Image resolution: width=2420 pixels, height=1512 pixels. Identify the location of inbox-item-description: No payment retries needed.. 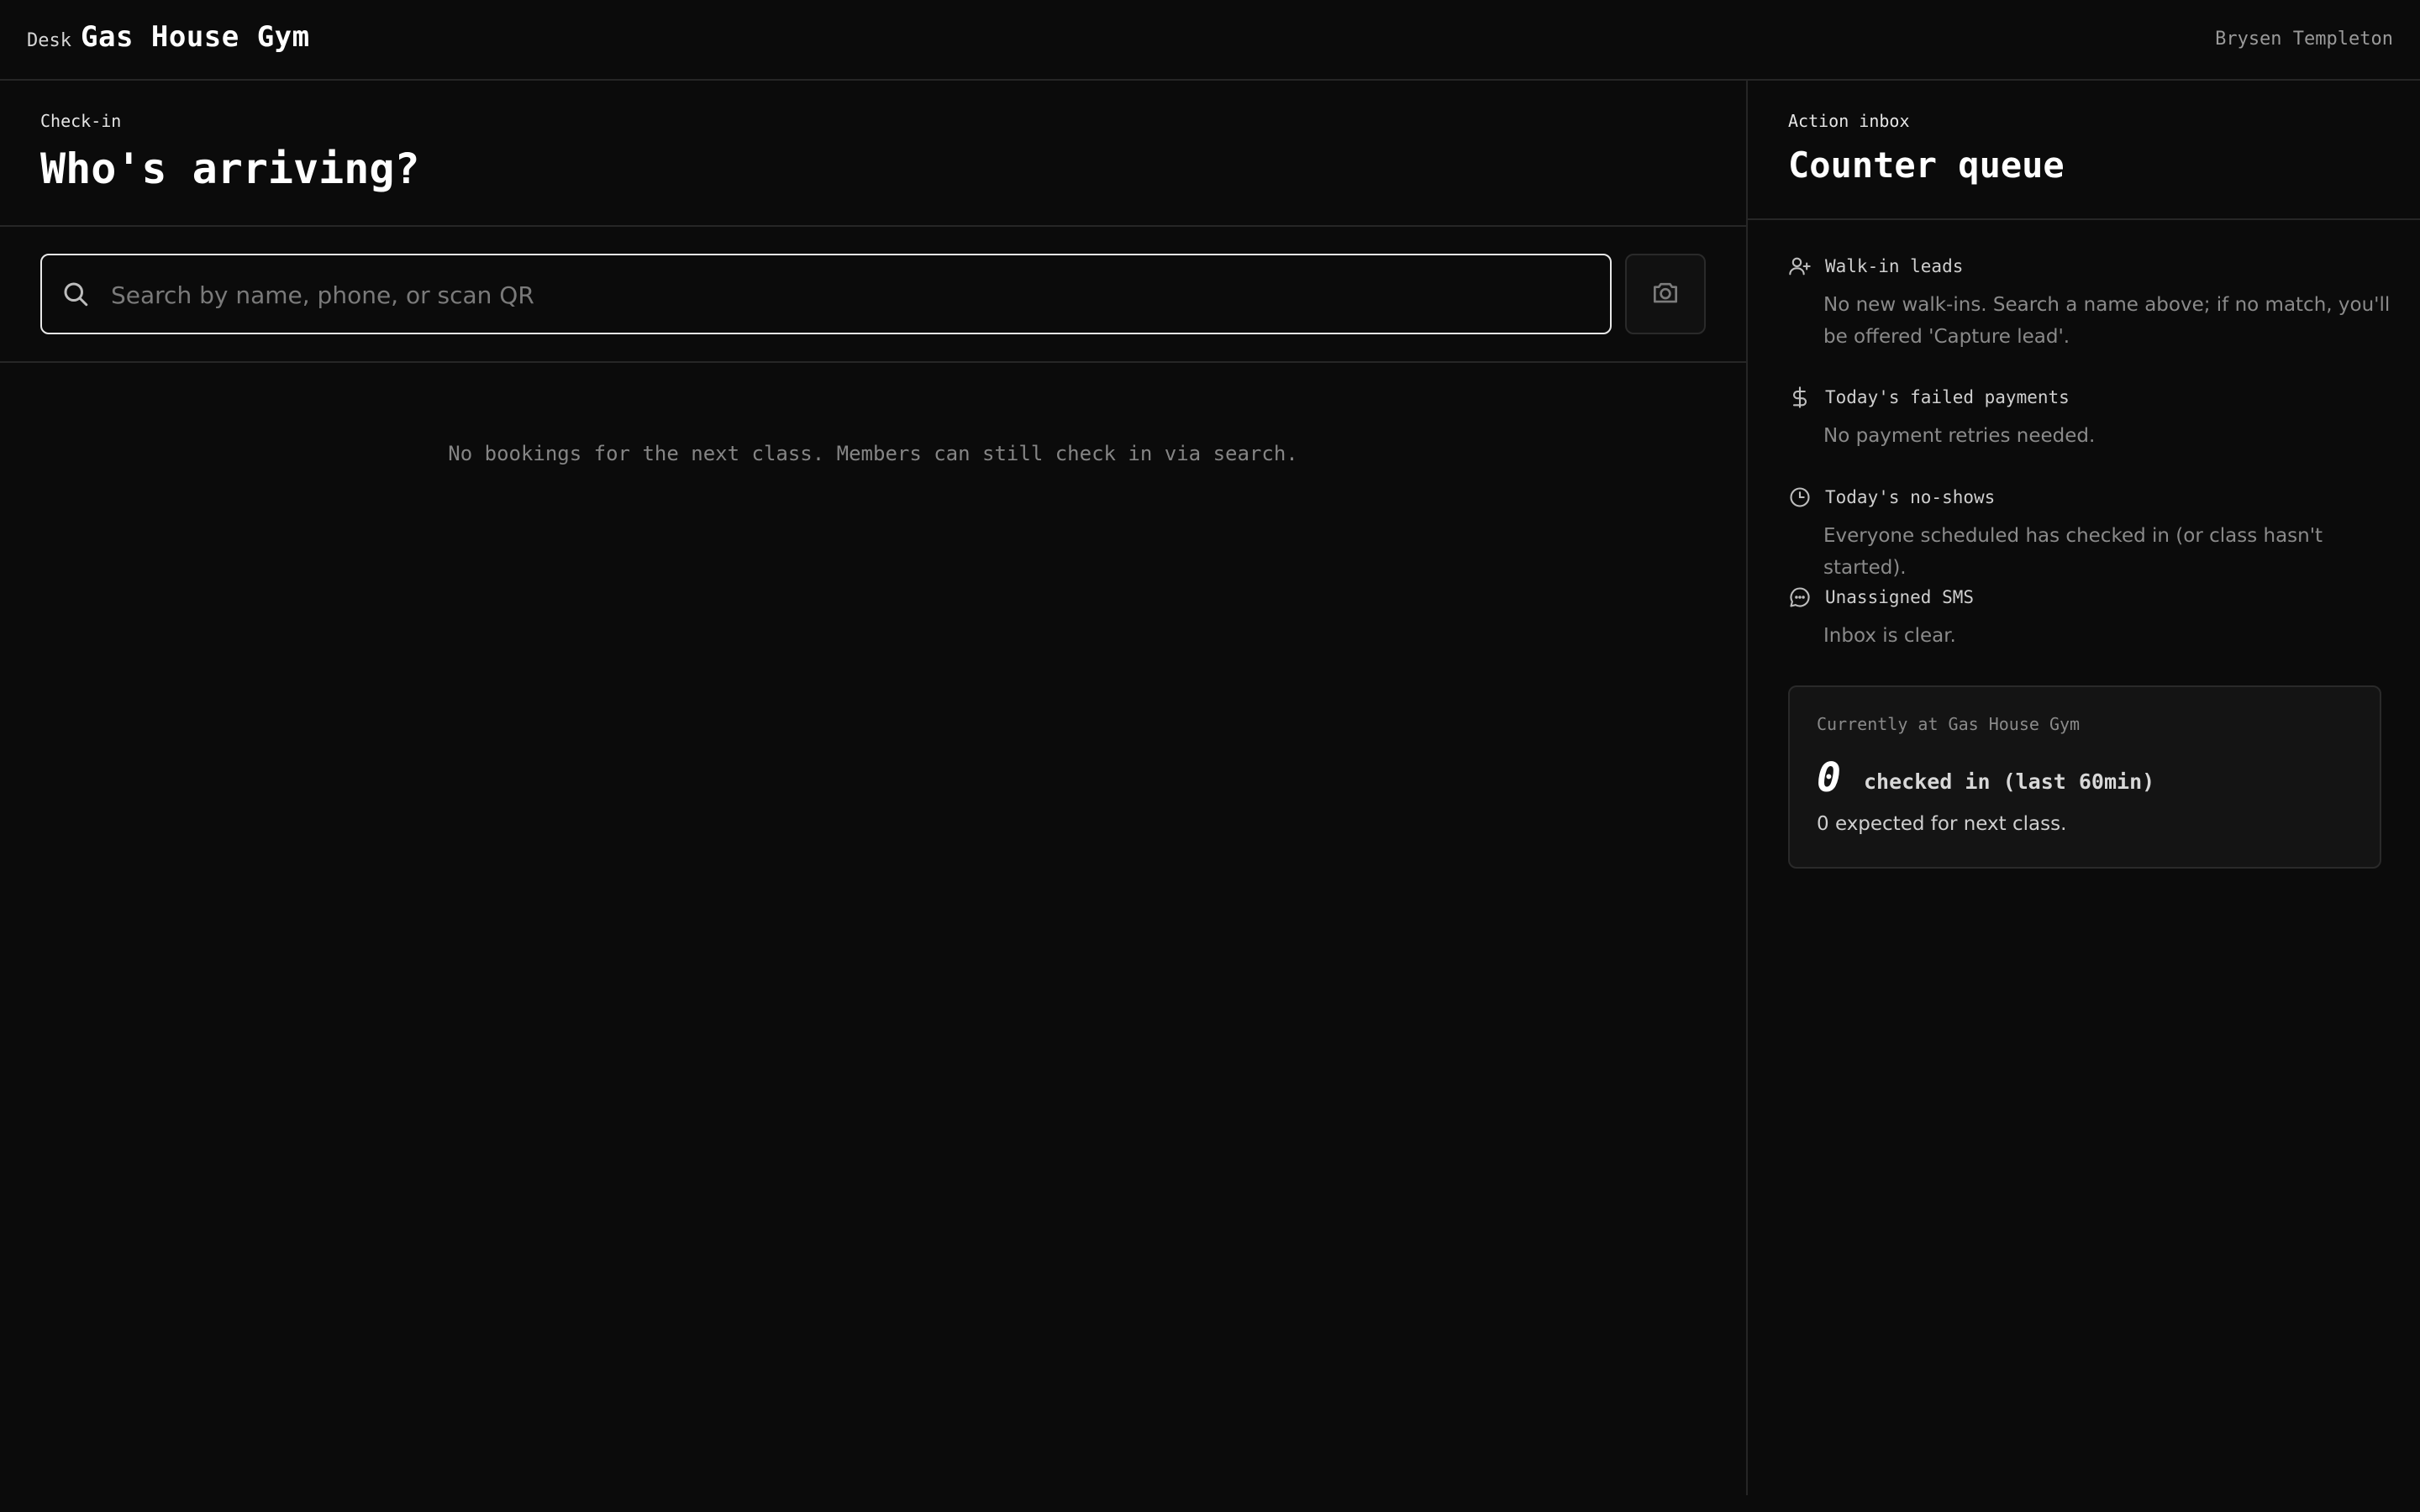
(1960, 436).